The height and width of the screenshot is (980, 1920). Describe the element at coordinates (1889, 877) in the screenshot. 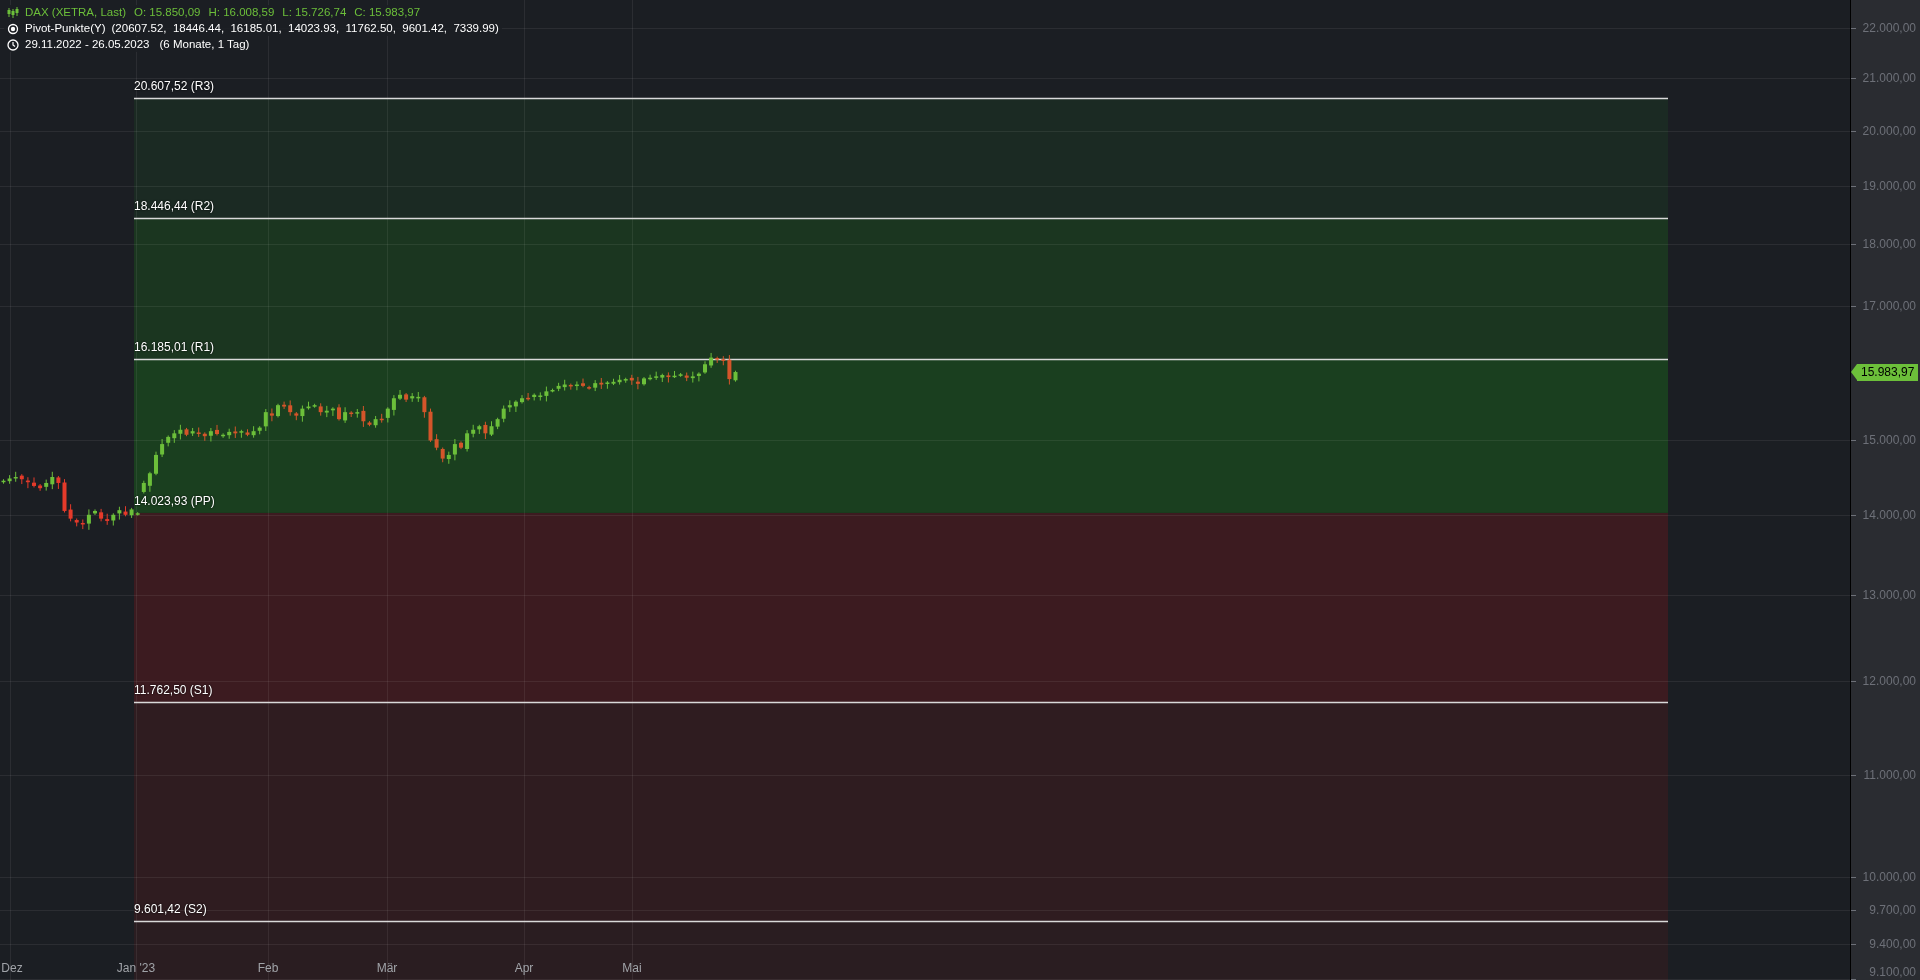

I see `price-tick-label: 10.000,00` at that location.